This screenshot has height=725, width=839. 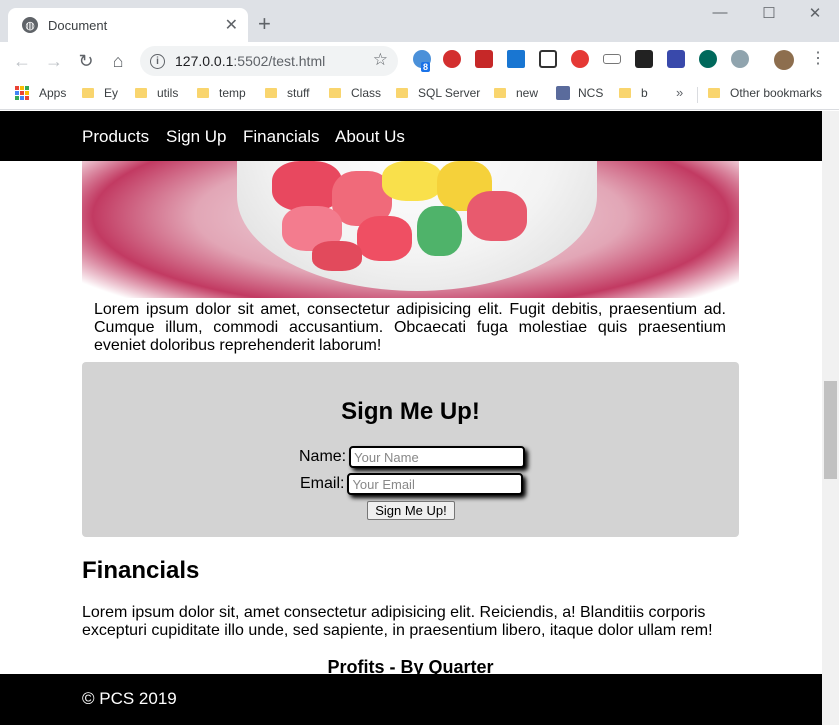 I want to click on bookmark-ncs: NCS, so click(x=579, y=93).